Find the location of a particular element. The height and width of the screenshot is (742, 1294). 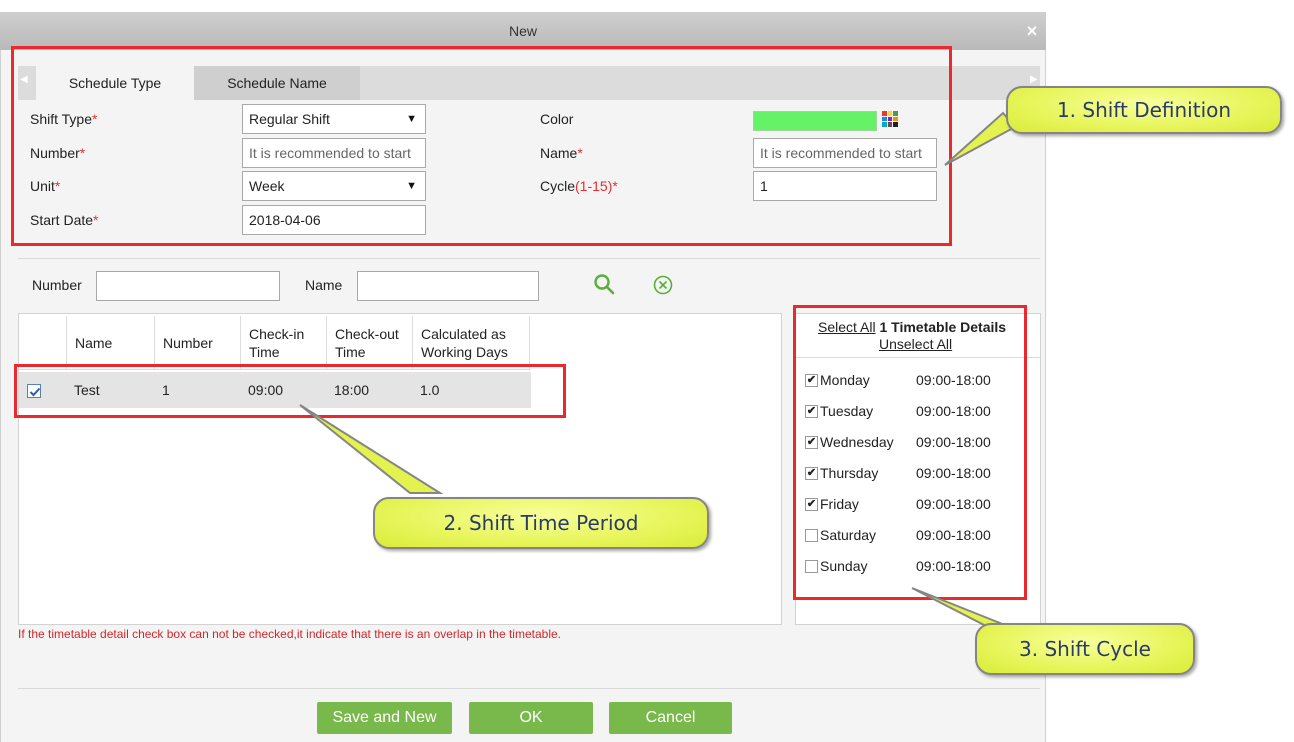

callout-shift-definition: 1. Shift Definition is located at coordinates (1144, 110).